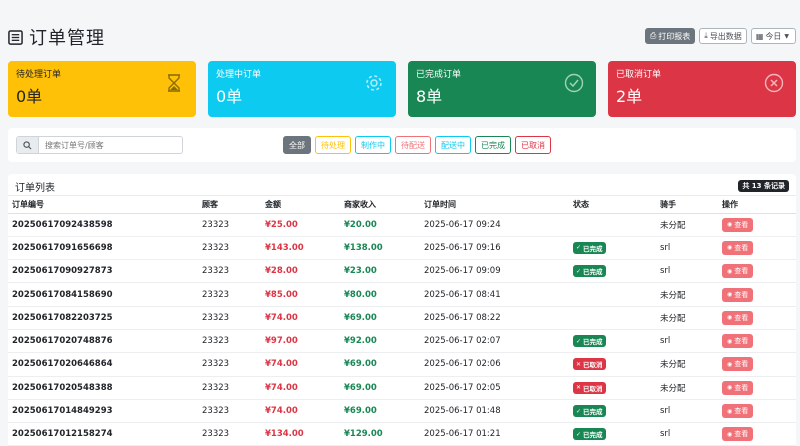  I want to click on stat-card-completed: 已完成订单 8单, so click(502, 89).